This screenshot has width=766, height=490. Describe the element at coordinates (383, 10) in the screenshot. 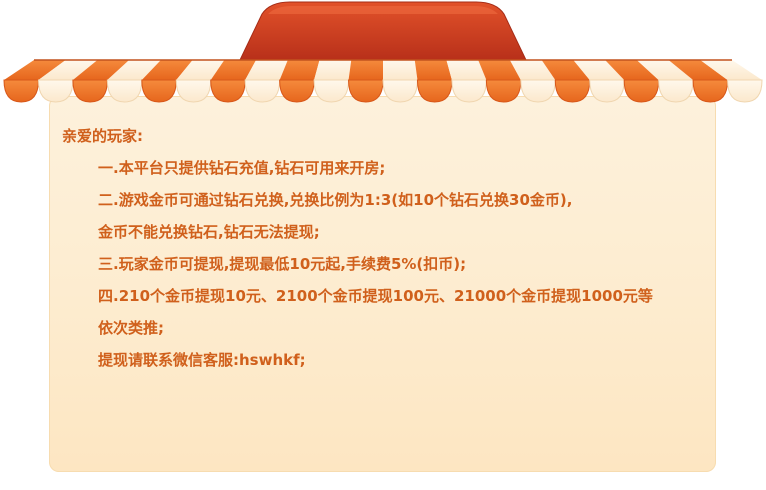

I see `awning-roof-highlight` at that location.